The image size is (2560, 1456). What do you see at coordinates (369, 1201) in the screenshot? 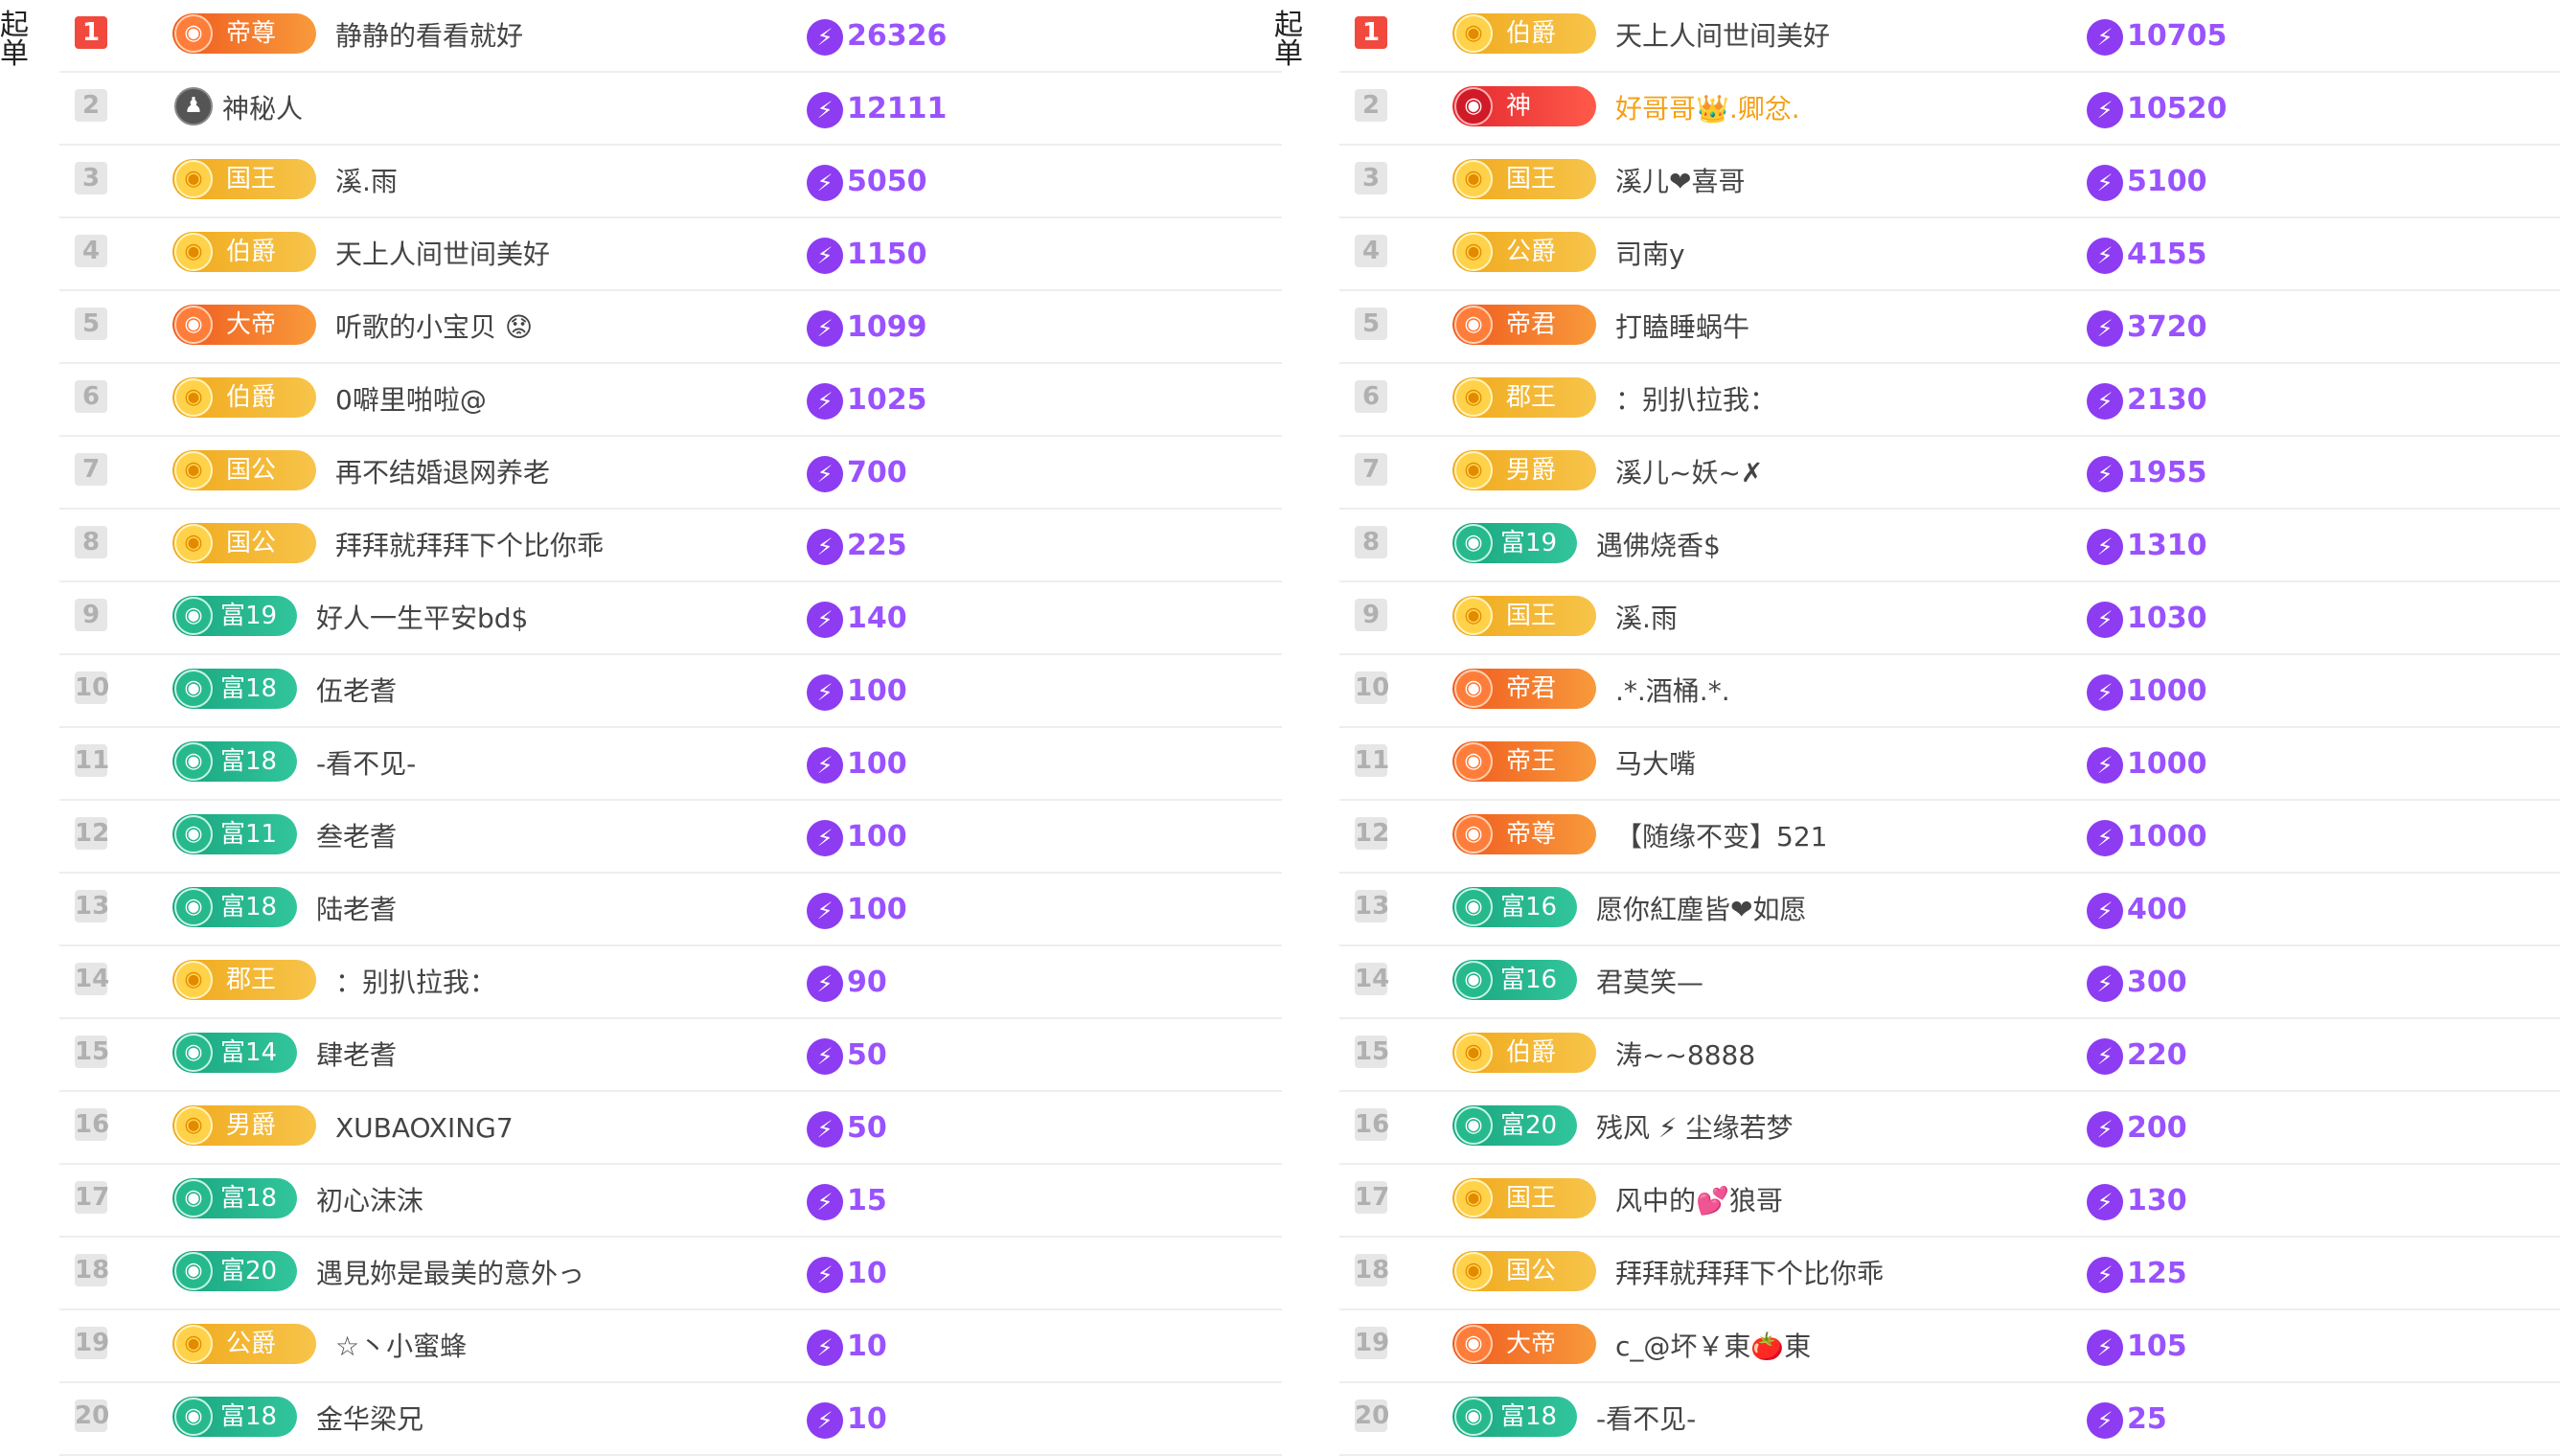
I see `user-name: 初心沫沫` at bounding box center [369, 1201].